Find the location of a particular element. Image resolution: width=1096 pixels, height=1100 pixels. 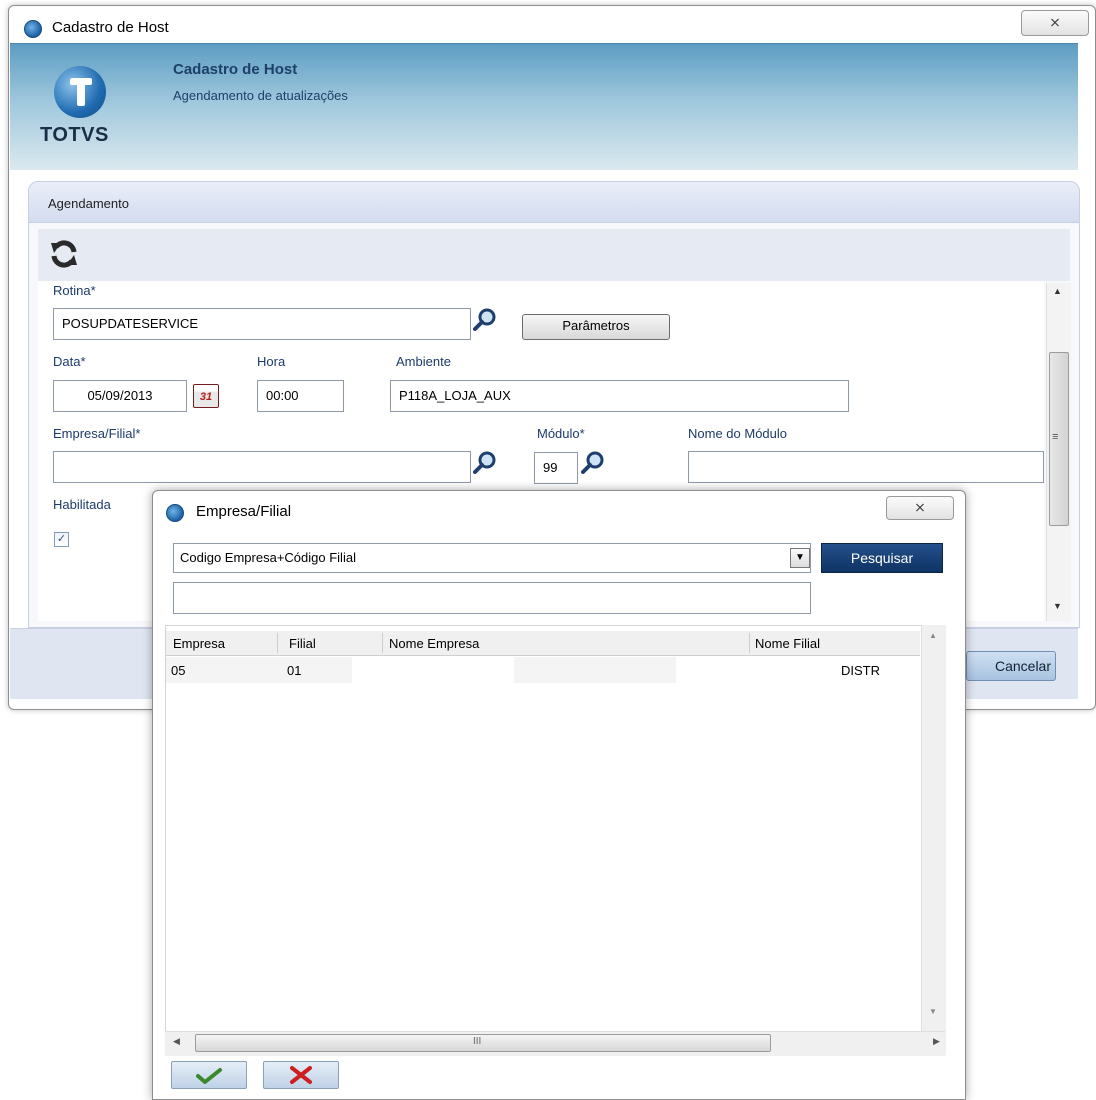

scroll-grip-icon: ≡ is located at coordinates (1055, 437).